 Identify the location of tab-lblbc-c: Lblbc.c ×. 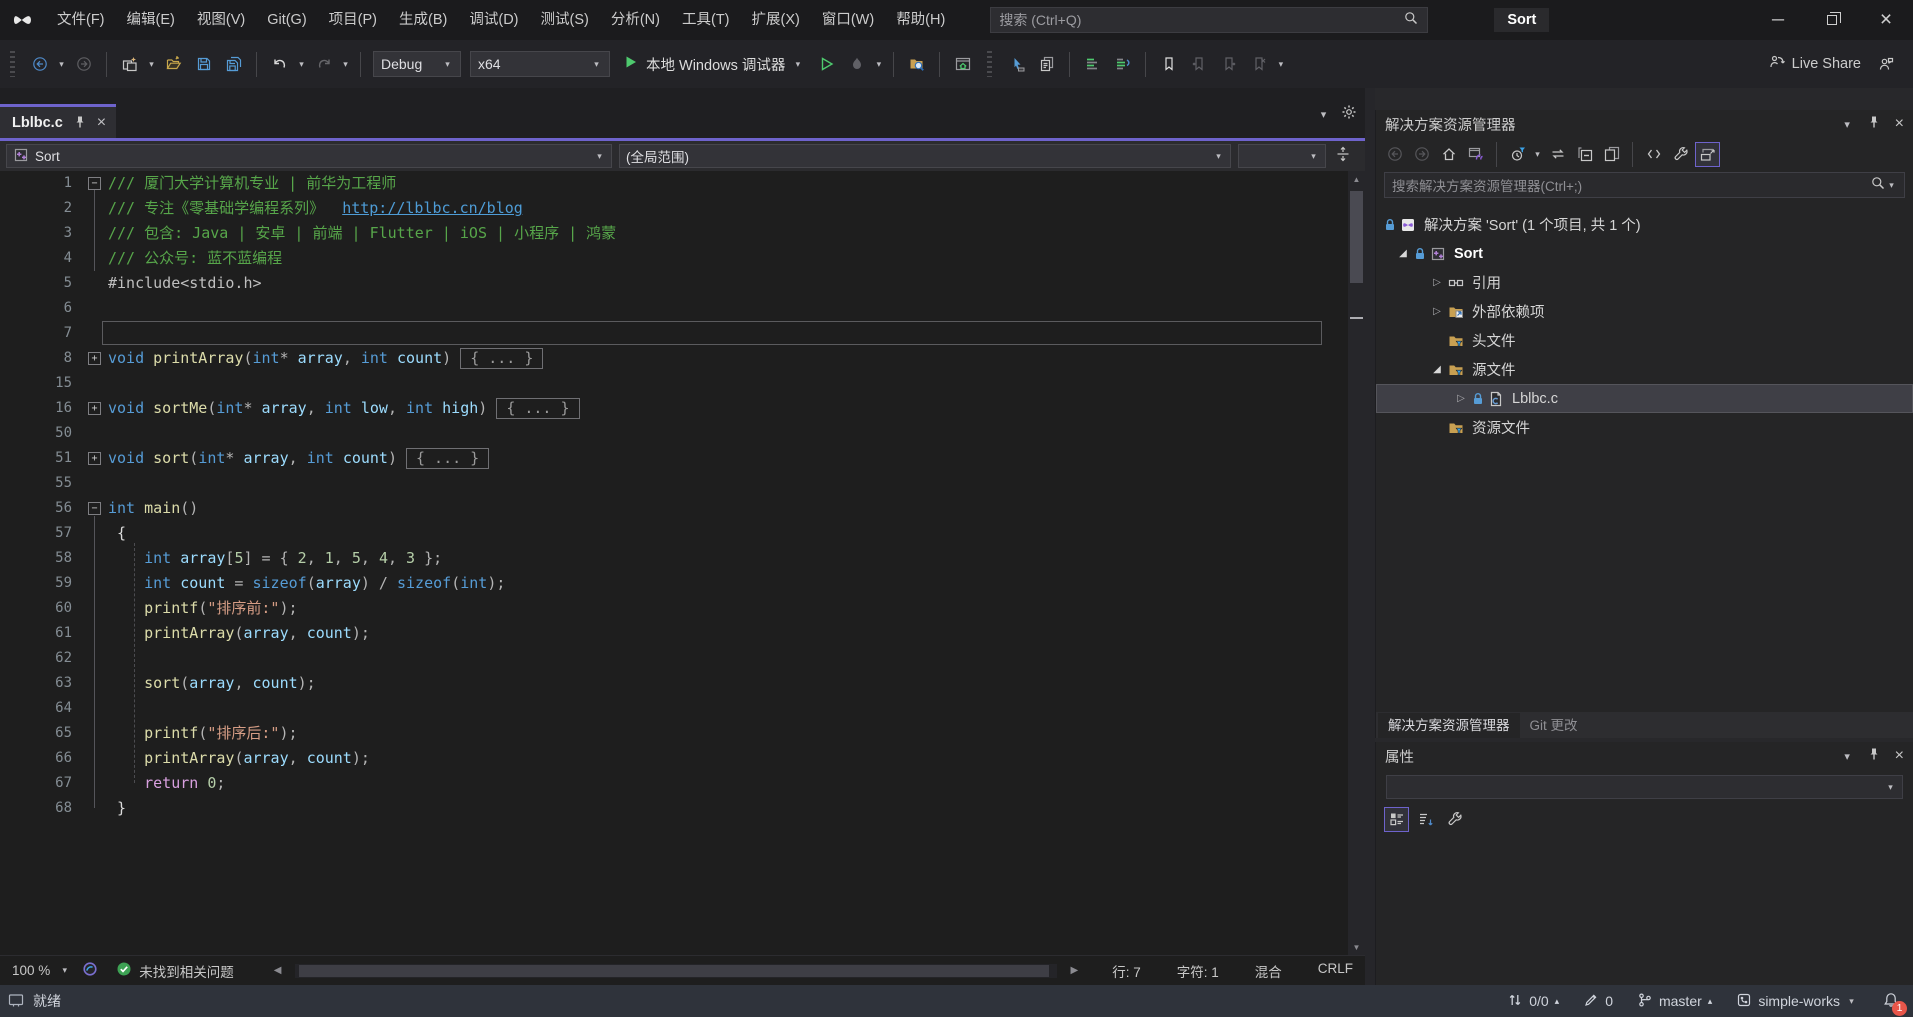
(58, 121).